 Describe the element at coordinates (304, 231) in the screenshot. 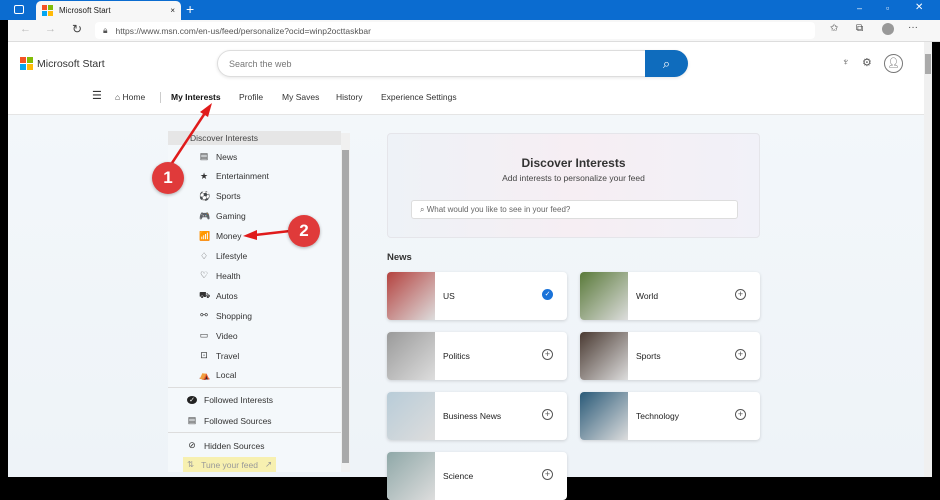

I see `annotation-badge-2: 2` at that location.